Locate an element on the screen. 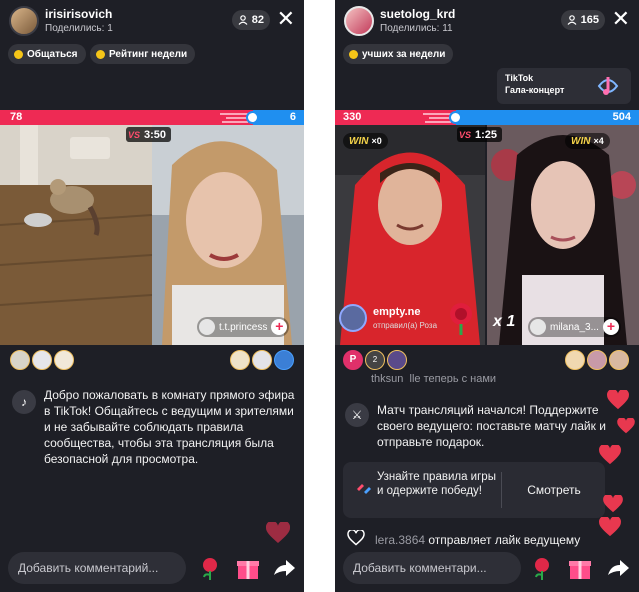 The width and height of the screenshot is (639, 592). gift-sender-text: отправил(а) Роза is located at coordinates (405, 325).